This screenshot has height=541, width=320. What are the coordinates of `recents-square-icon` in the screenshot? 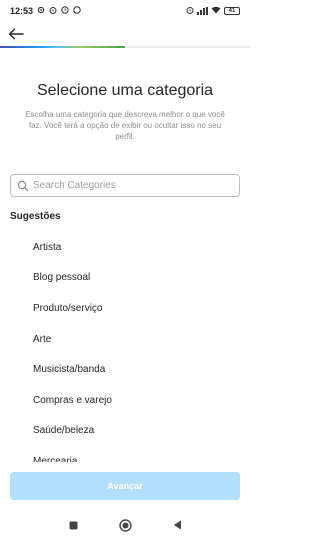 It's located at (73, 525).